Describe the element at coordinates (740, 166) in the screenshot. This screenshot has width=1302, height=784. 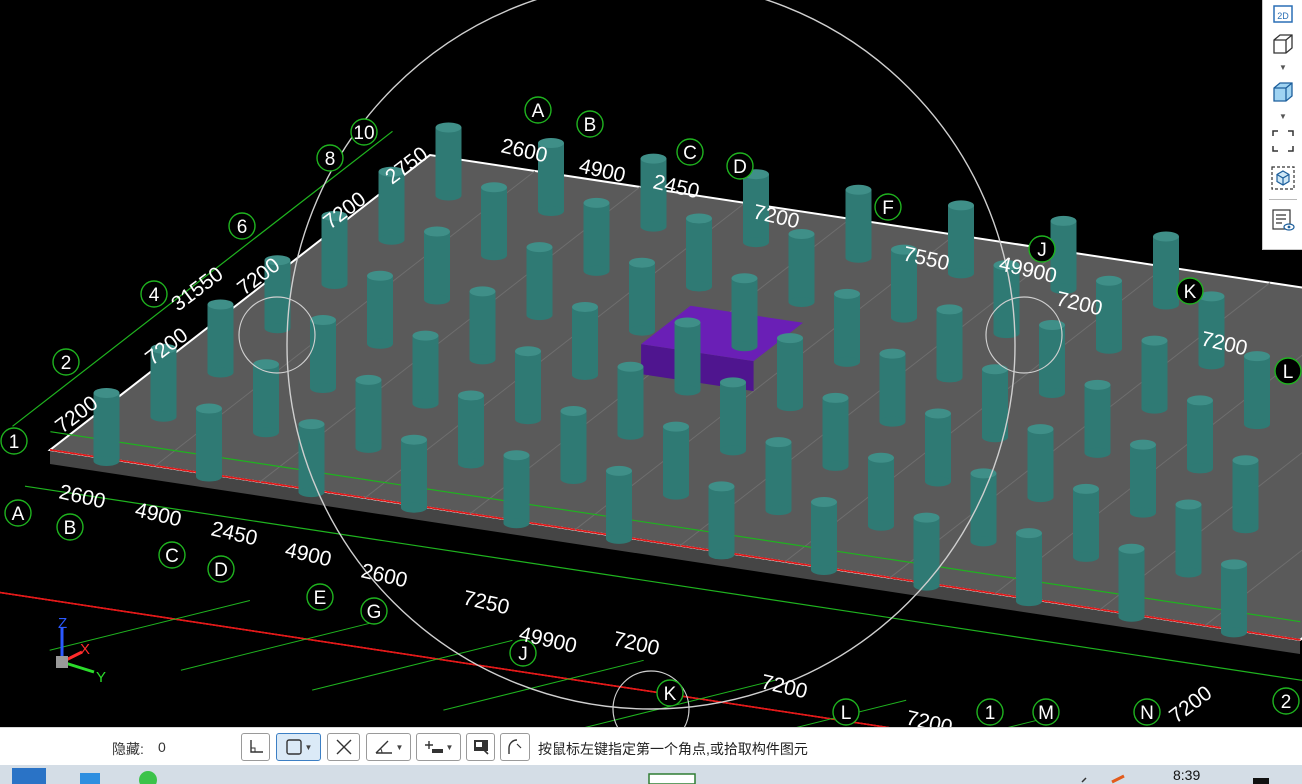
I see `grid-letter-bubble-top: D` at that location.